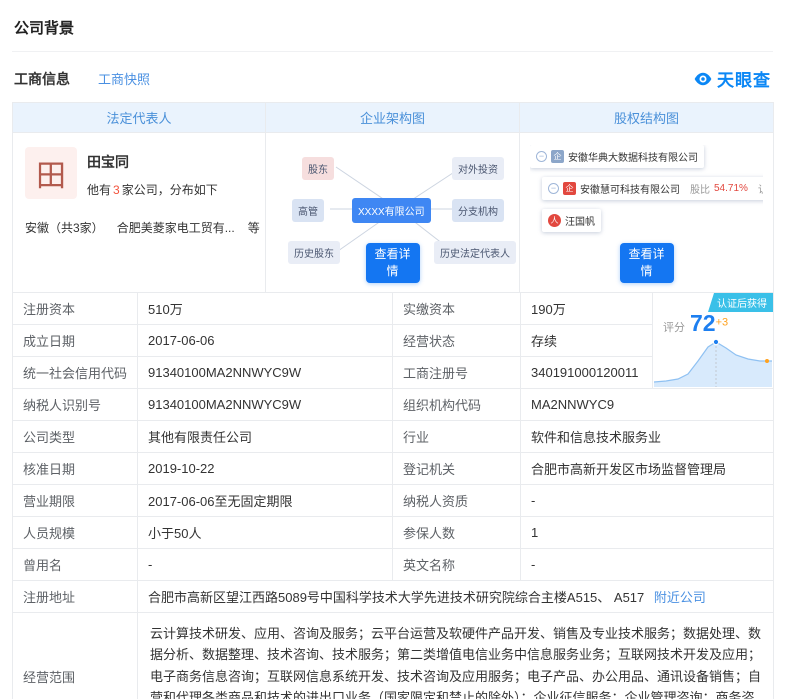  I want to click on field-label: 营业期限, so click(75, 500).